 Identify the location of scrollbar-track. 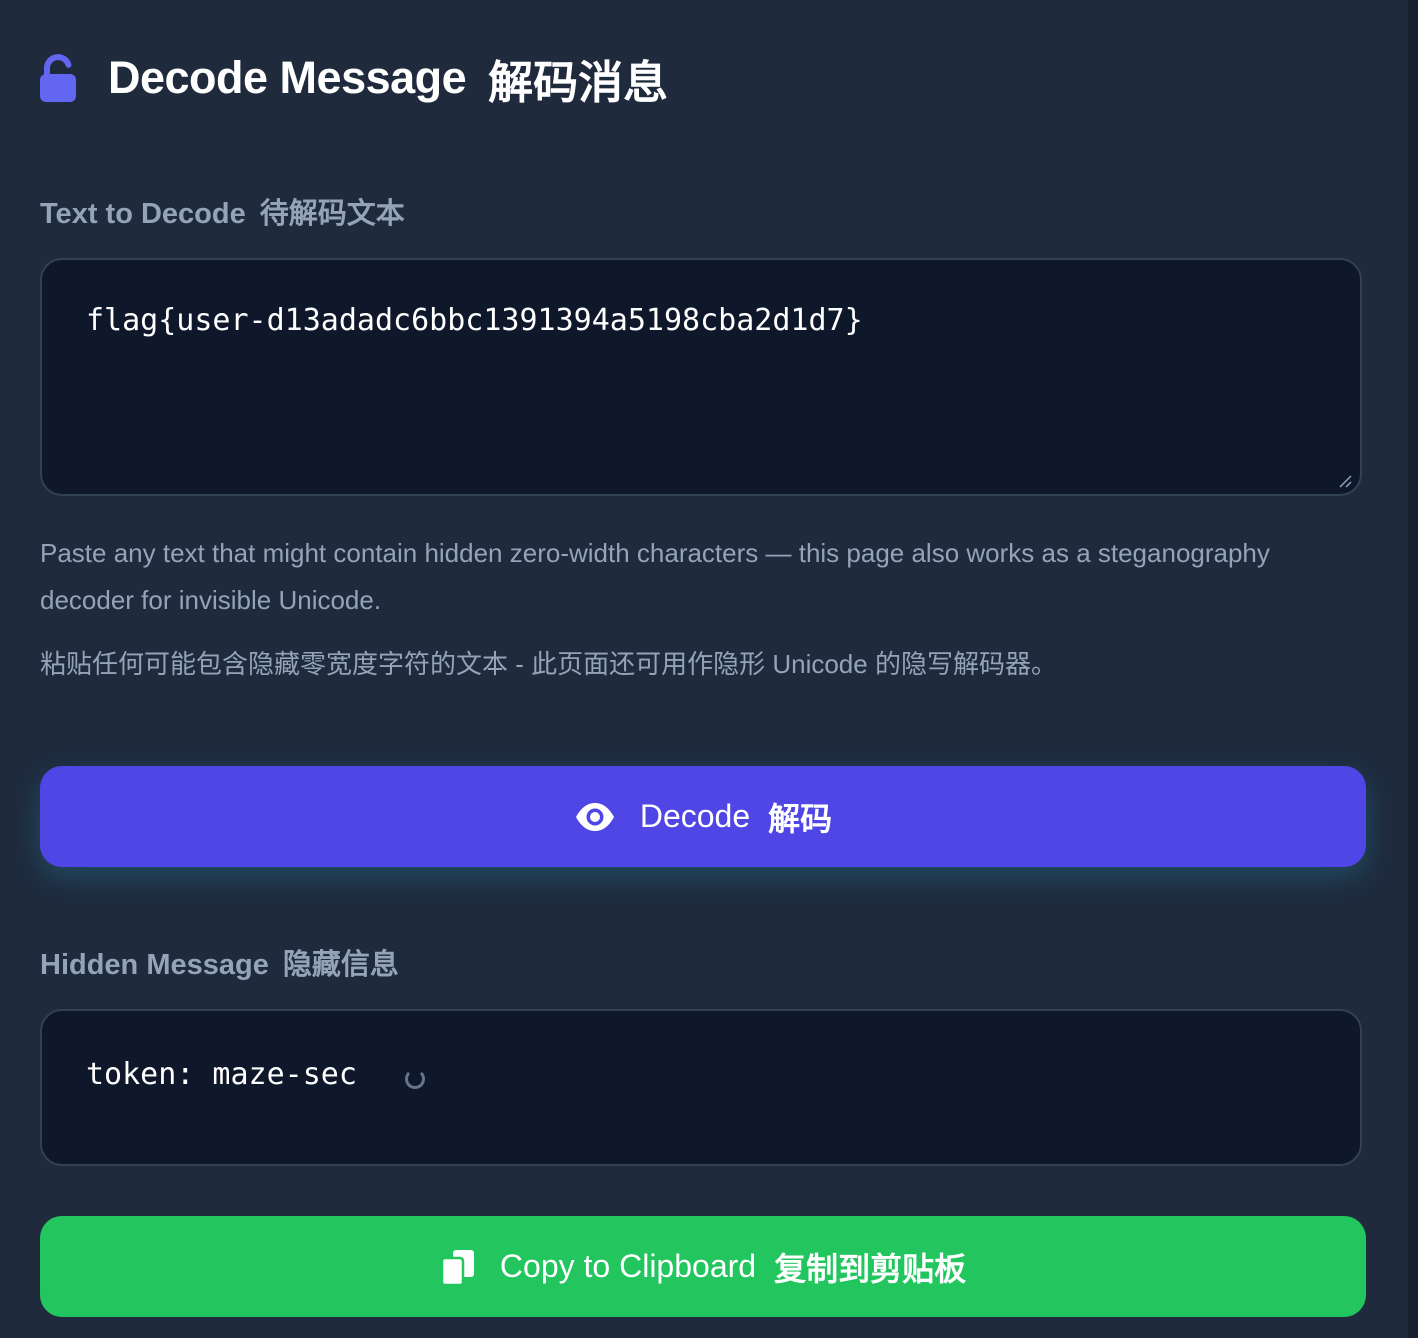
(1413, 669).